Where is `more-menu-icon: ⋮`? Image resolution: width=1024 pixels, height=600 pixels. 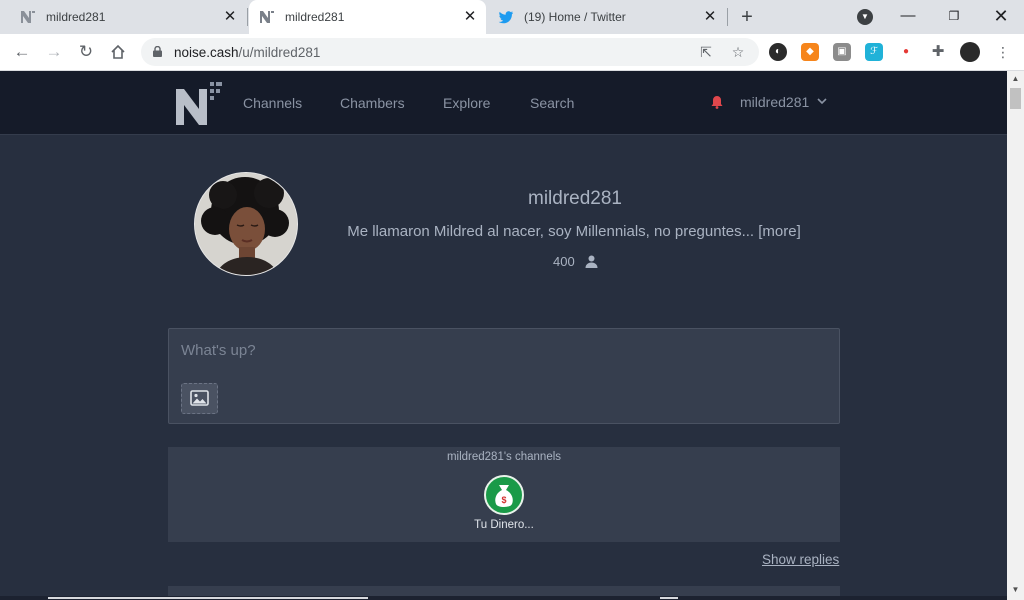 more-menu-icon: ⋮ is located at coordinates (1003, 52).